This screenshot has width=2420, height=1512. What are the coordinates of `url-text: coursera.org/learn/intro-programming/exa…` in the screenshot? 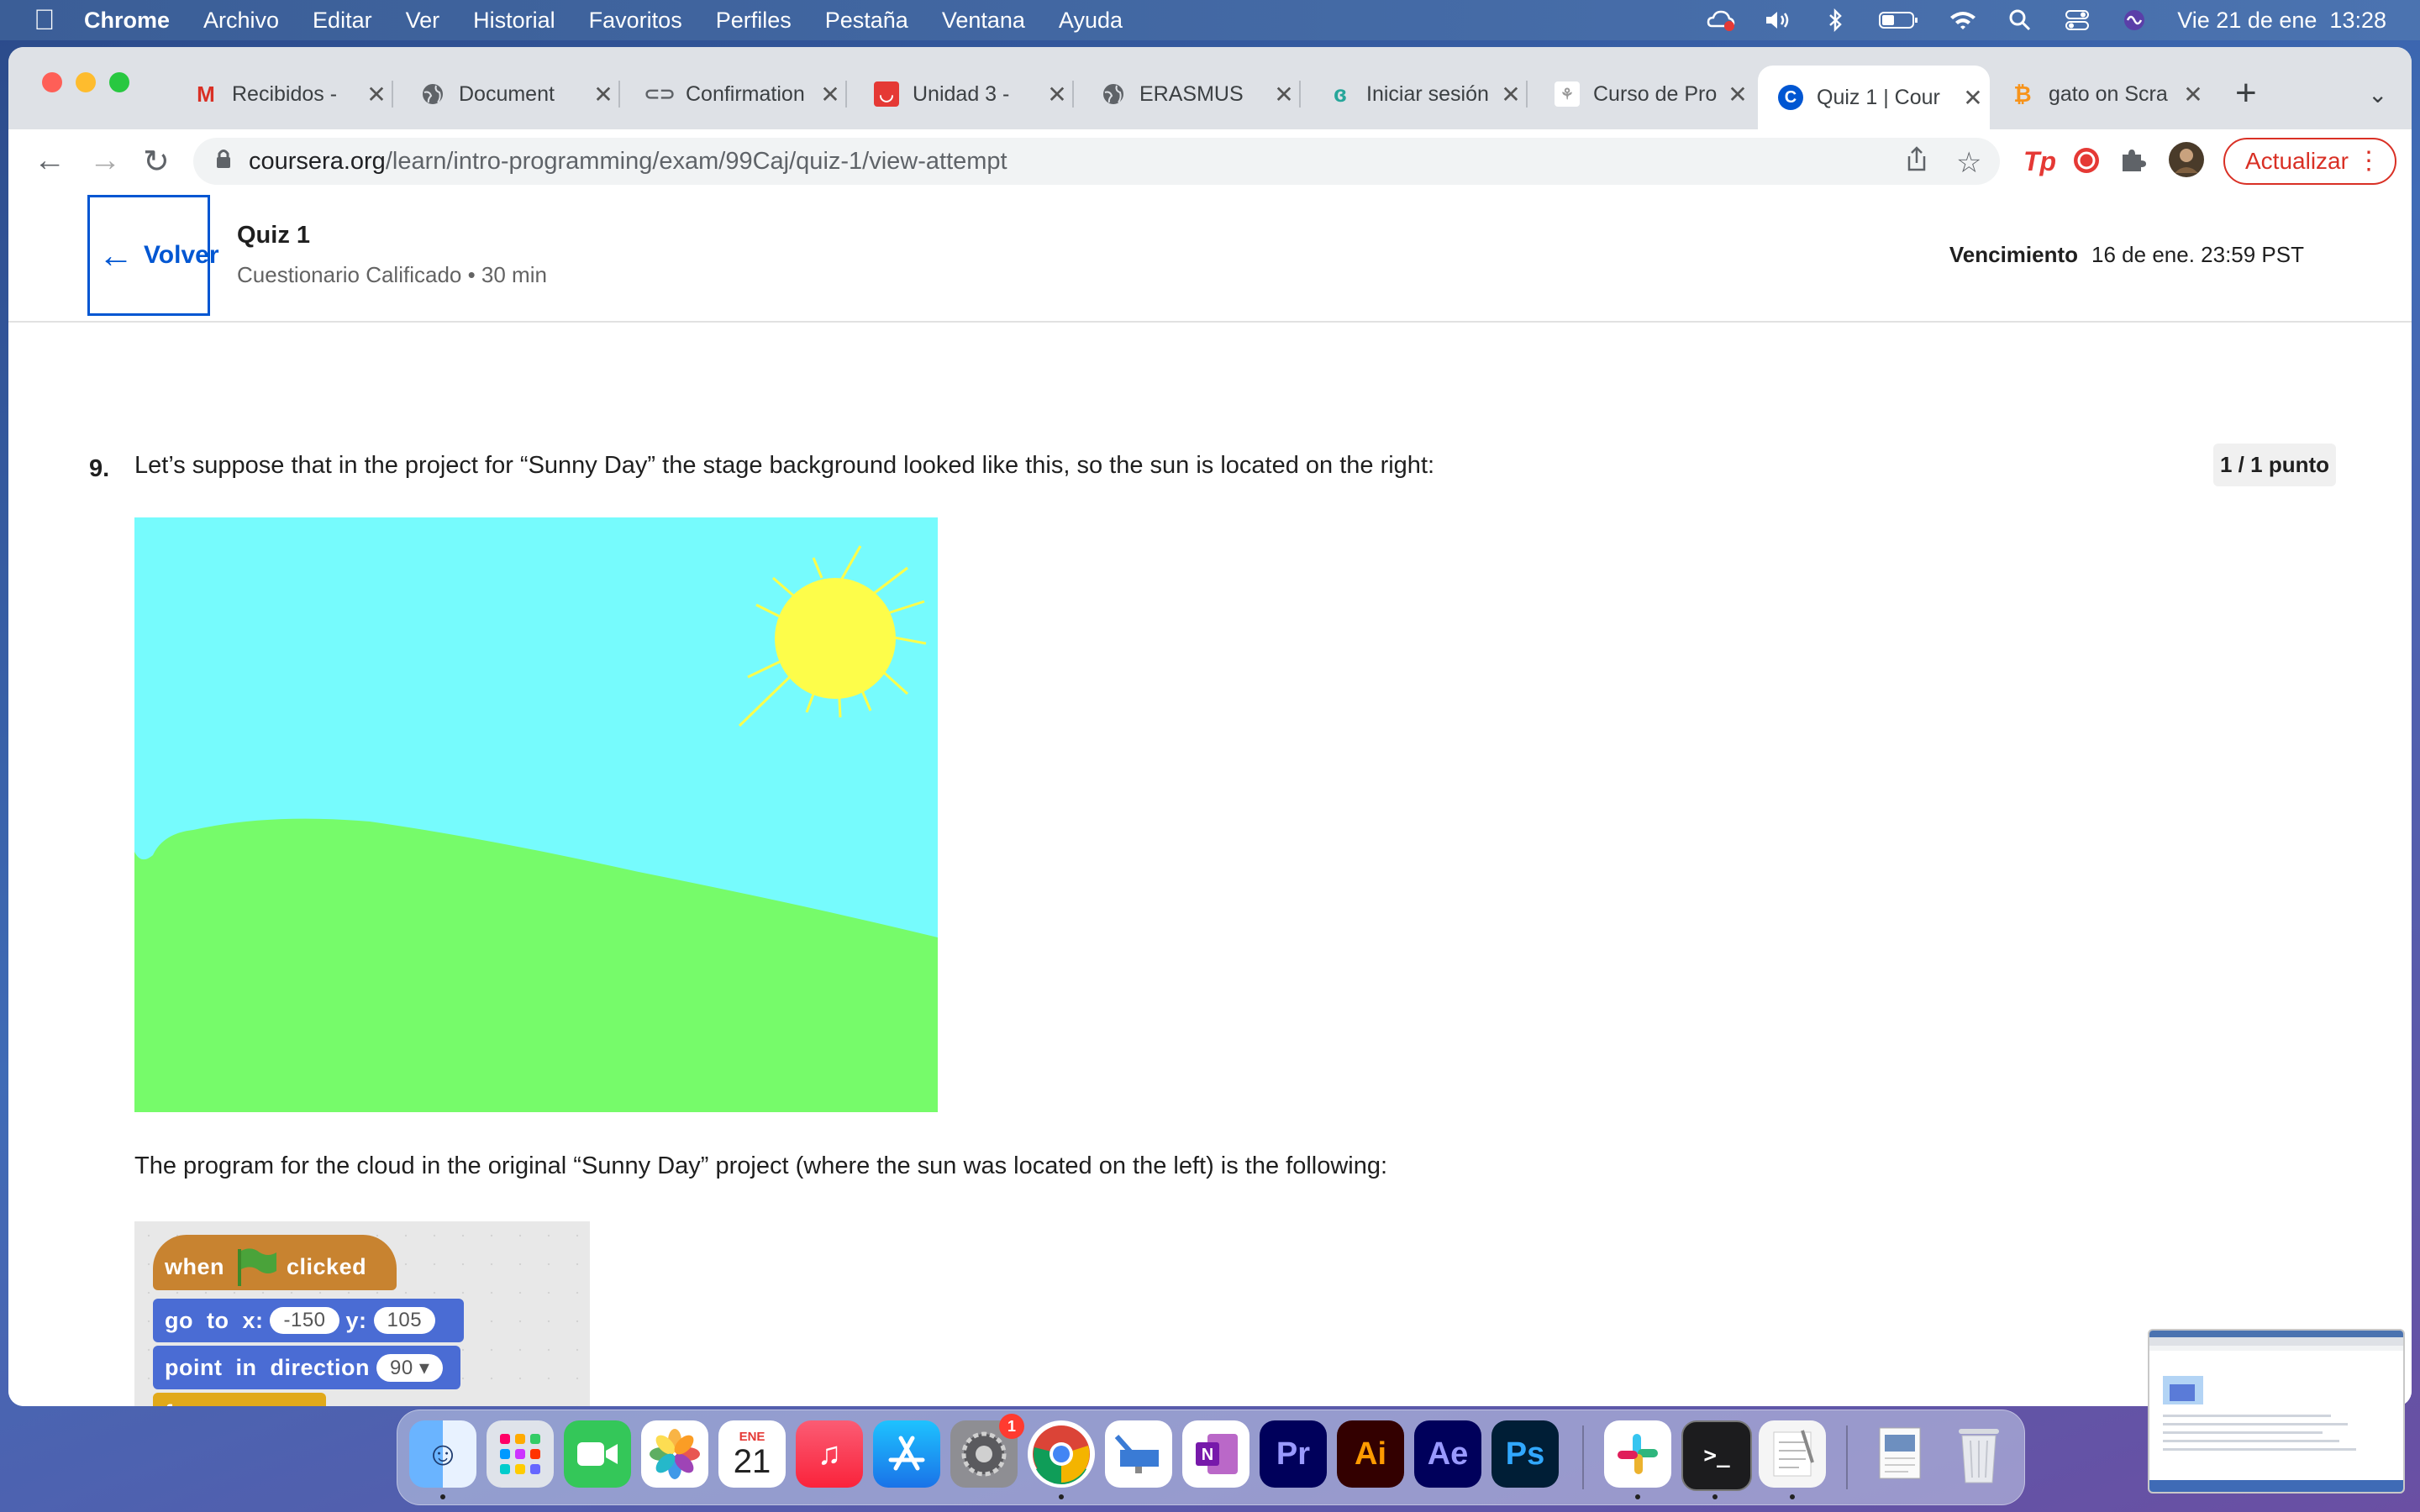 It's located at (628, 162).